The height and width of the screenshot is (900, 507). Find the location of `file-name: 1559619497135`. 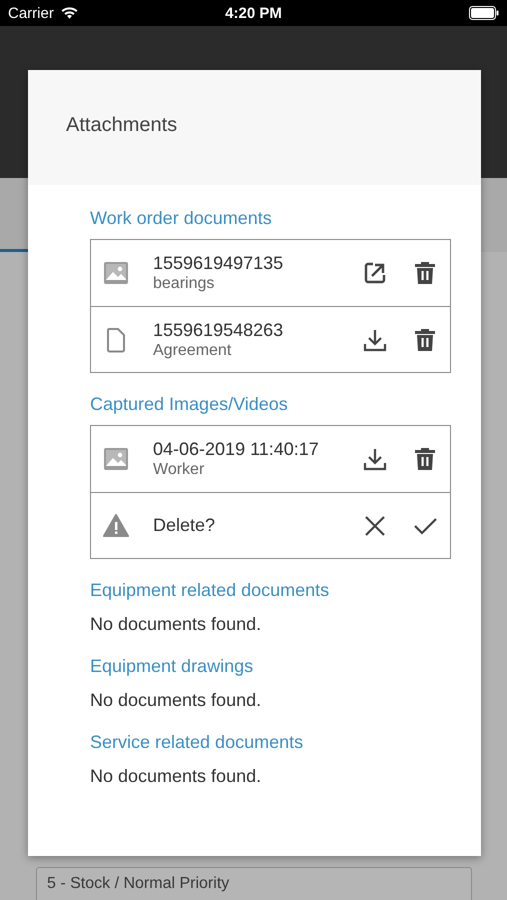

file-name: 1559619497135 is located at coordinates (218, 263).